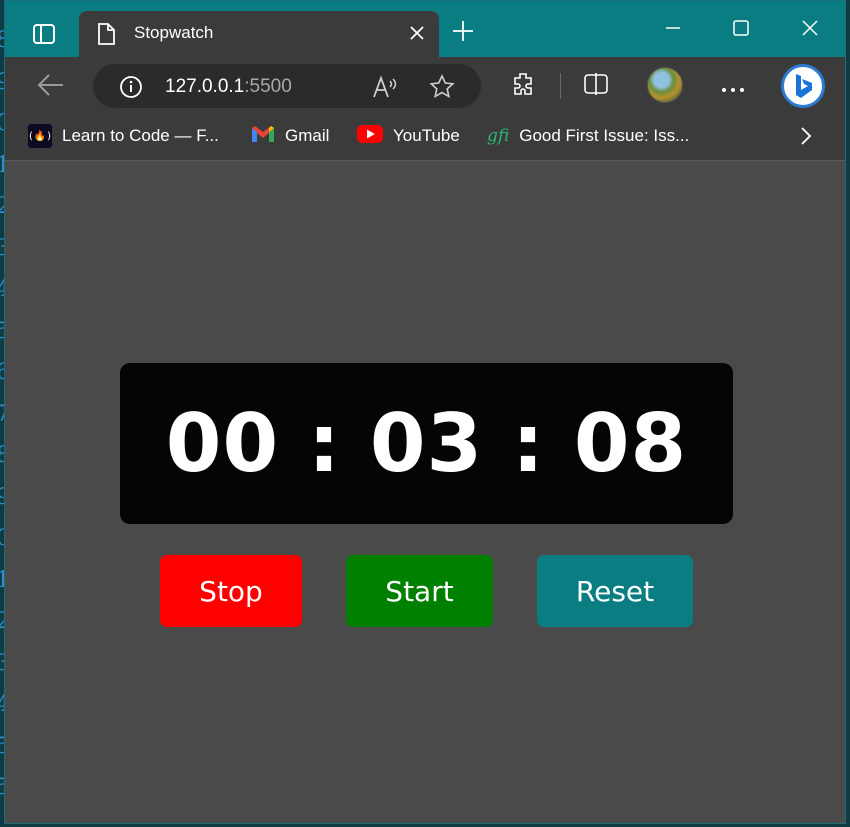 Image resolution: width=850 pixels, height=827 pixels. I want to click on toolbar: 127.0.0.1:5500, so click(425, 85).